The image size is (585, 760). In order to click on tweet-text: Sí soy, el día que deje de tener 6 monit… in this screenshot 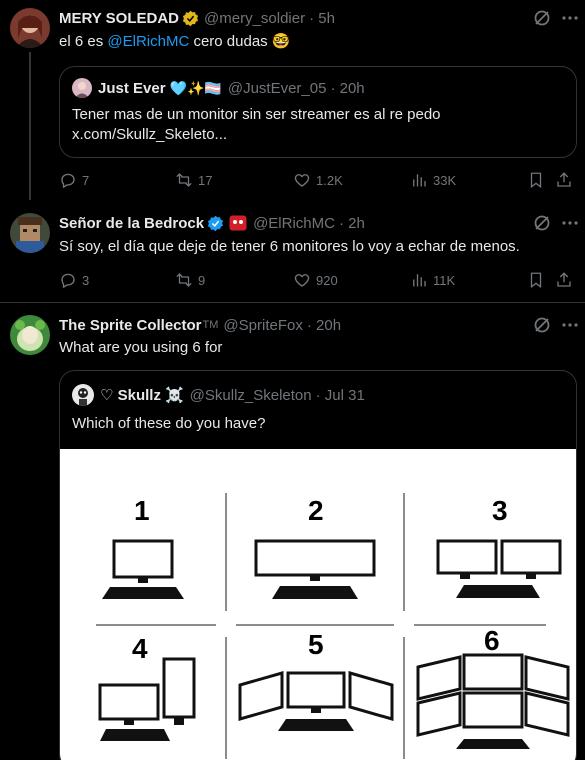, I will do `click(289, 246)`.